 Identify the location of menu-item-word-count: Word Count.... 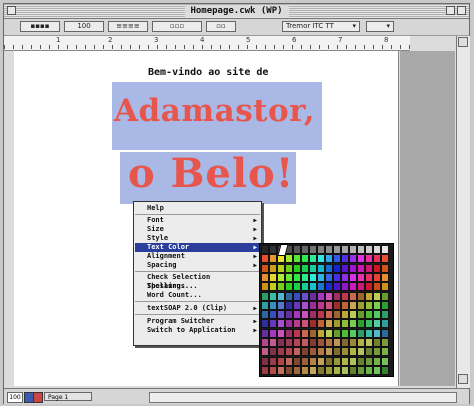
(197, 295).